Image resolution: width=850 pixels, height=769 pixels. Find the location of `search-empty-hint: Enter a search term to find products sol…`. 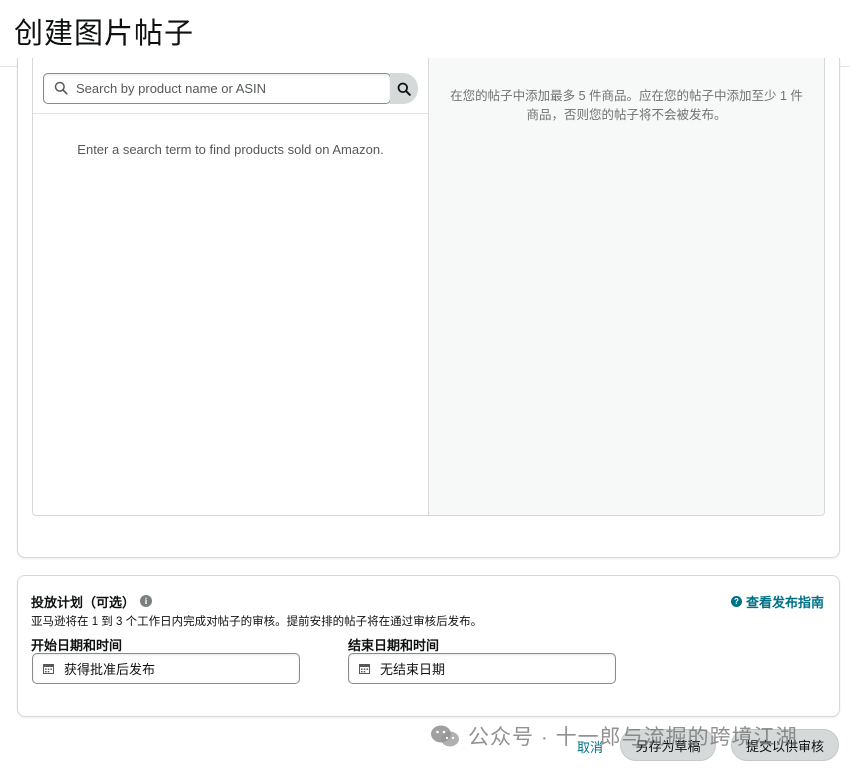

search-empty-hint: Enter a search term to find products sol… is located at coordinates (230, 149).